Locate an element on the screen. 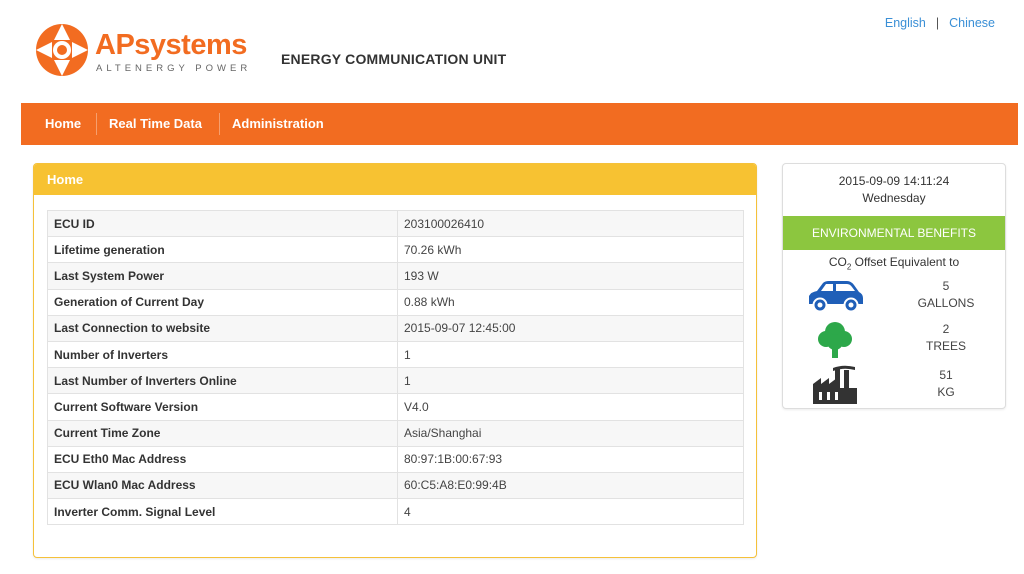 The height and width of the screenshot is (574, 1024). row-label: Lifetime generation is located at coordinates (222, 250).